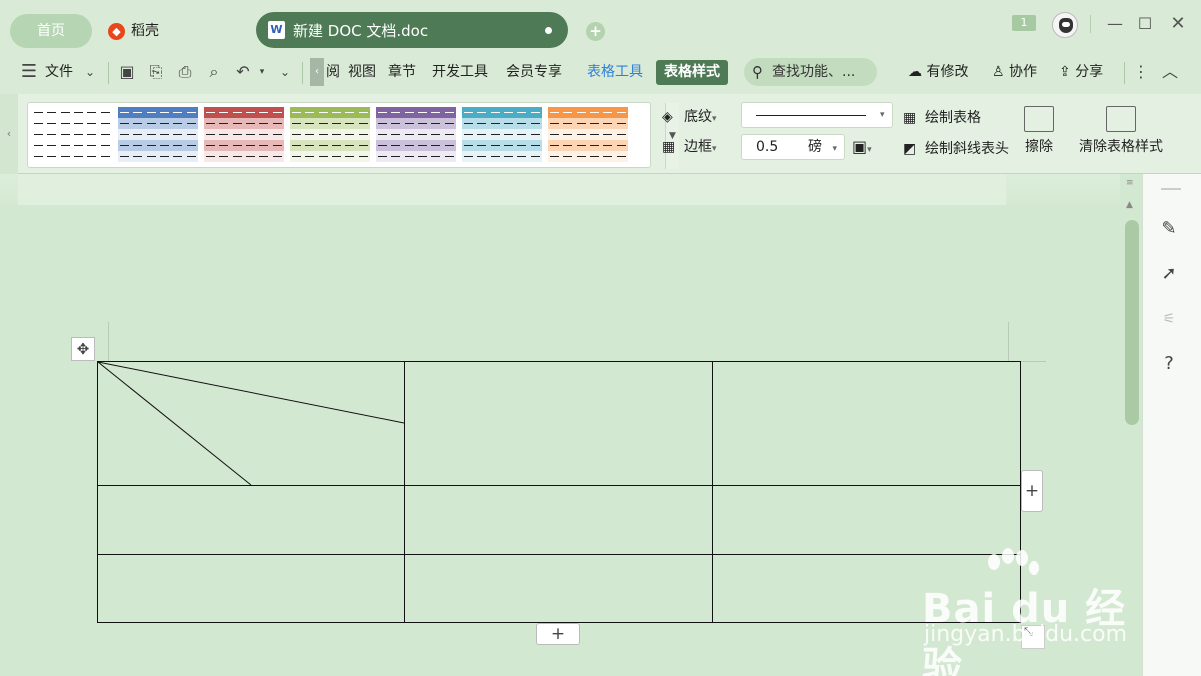 The width and height of the screenshot is (1201, 676). What do you see at coordinates (558, 634) in the screenshot?
I see `add-row-button: +` at bounding box center [558, 634].